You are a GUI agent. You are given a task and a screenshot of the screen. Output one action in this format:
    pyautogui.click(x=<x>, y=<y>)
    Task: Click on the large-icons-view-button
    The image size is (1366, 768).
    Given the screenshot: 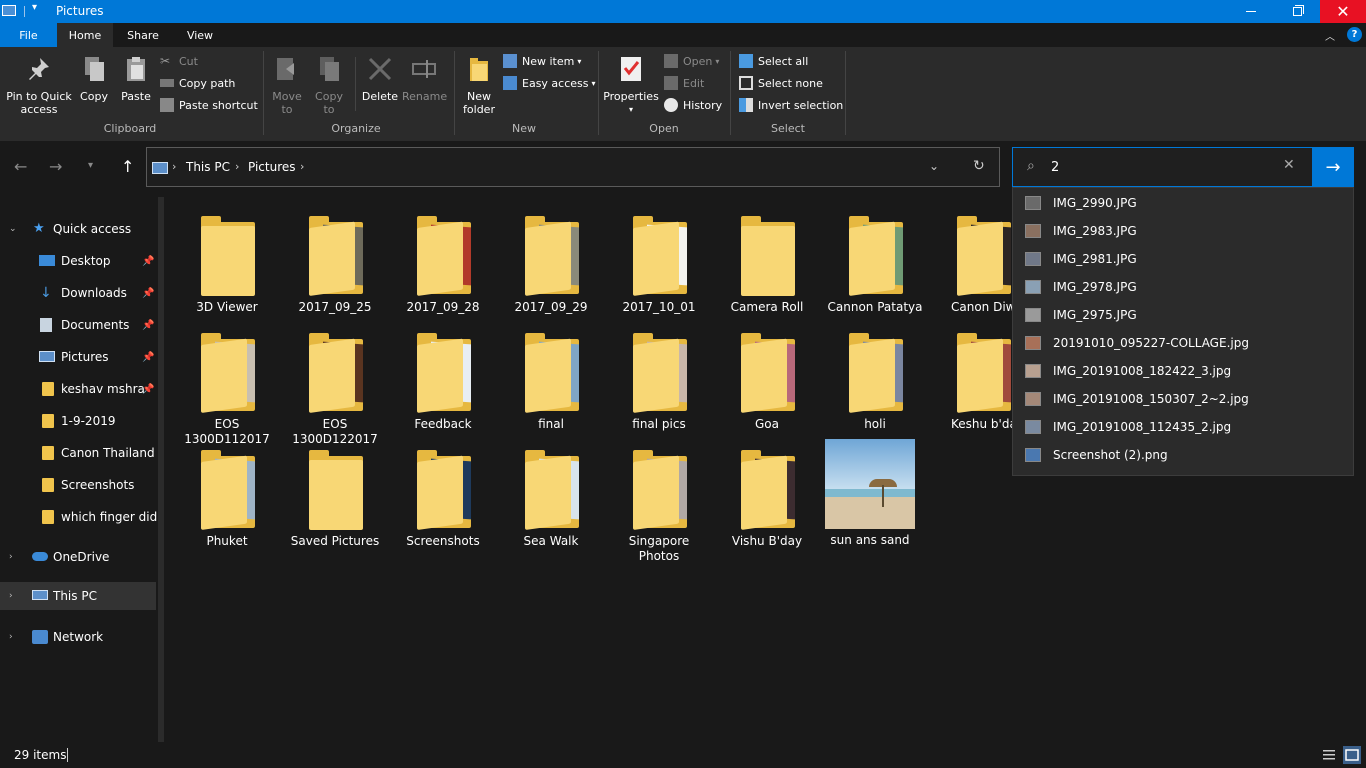 What is the action you would take?
    pyautogui.click(x=1352, y=755)
    